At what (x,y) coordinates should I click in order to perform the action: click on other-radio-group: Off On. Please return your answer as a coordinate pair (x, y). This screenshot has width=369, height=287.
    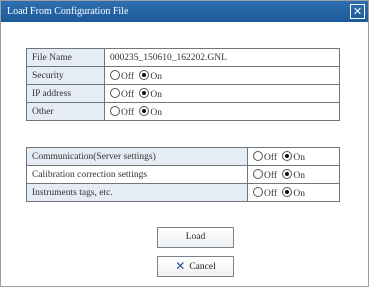
    Looking at the image, I should click on (222, 111).